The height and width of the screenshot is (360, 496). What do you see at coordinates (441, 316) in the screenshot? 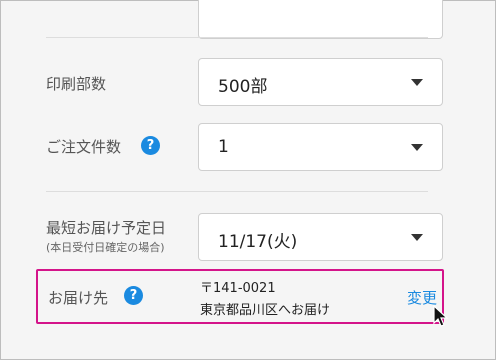
I see `mouse-pointer-icon` at bounding box center [441, 316].